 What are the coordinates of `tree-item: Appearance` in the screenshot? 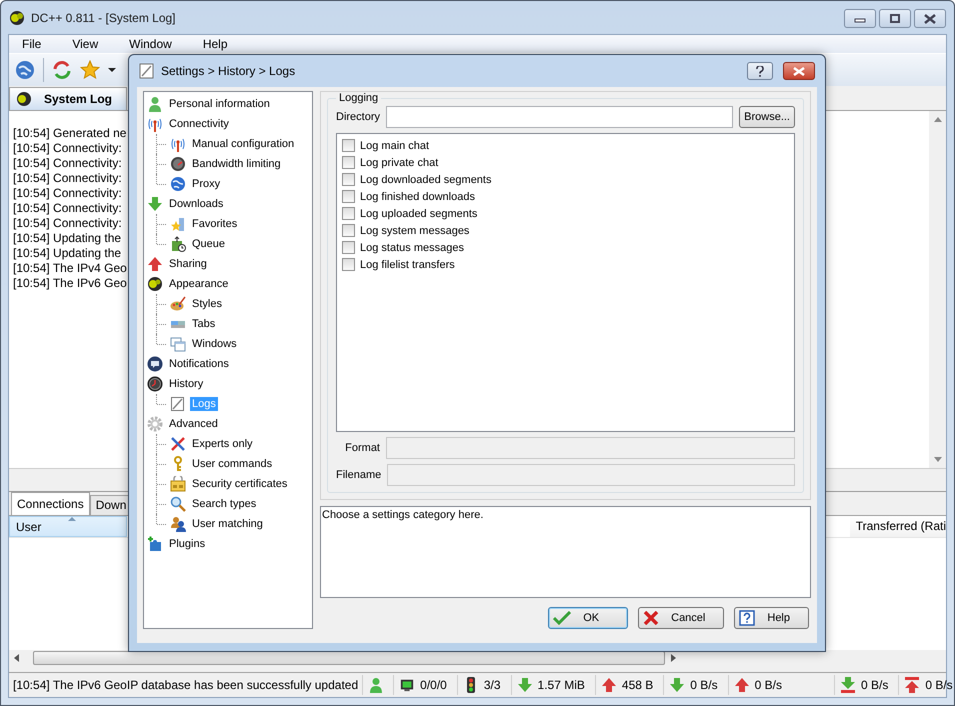 It's located at (198, 284).